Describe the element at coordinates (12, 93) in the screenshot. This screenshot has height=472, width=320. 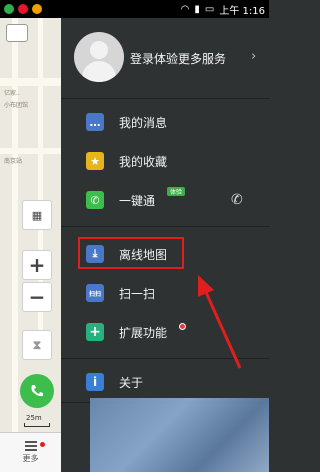
I see `map-label: 亿家..` at that location.